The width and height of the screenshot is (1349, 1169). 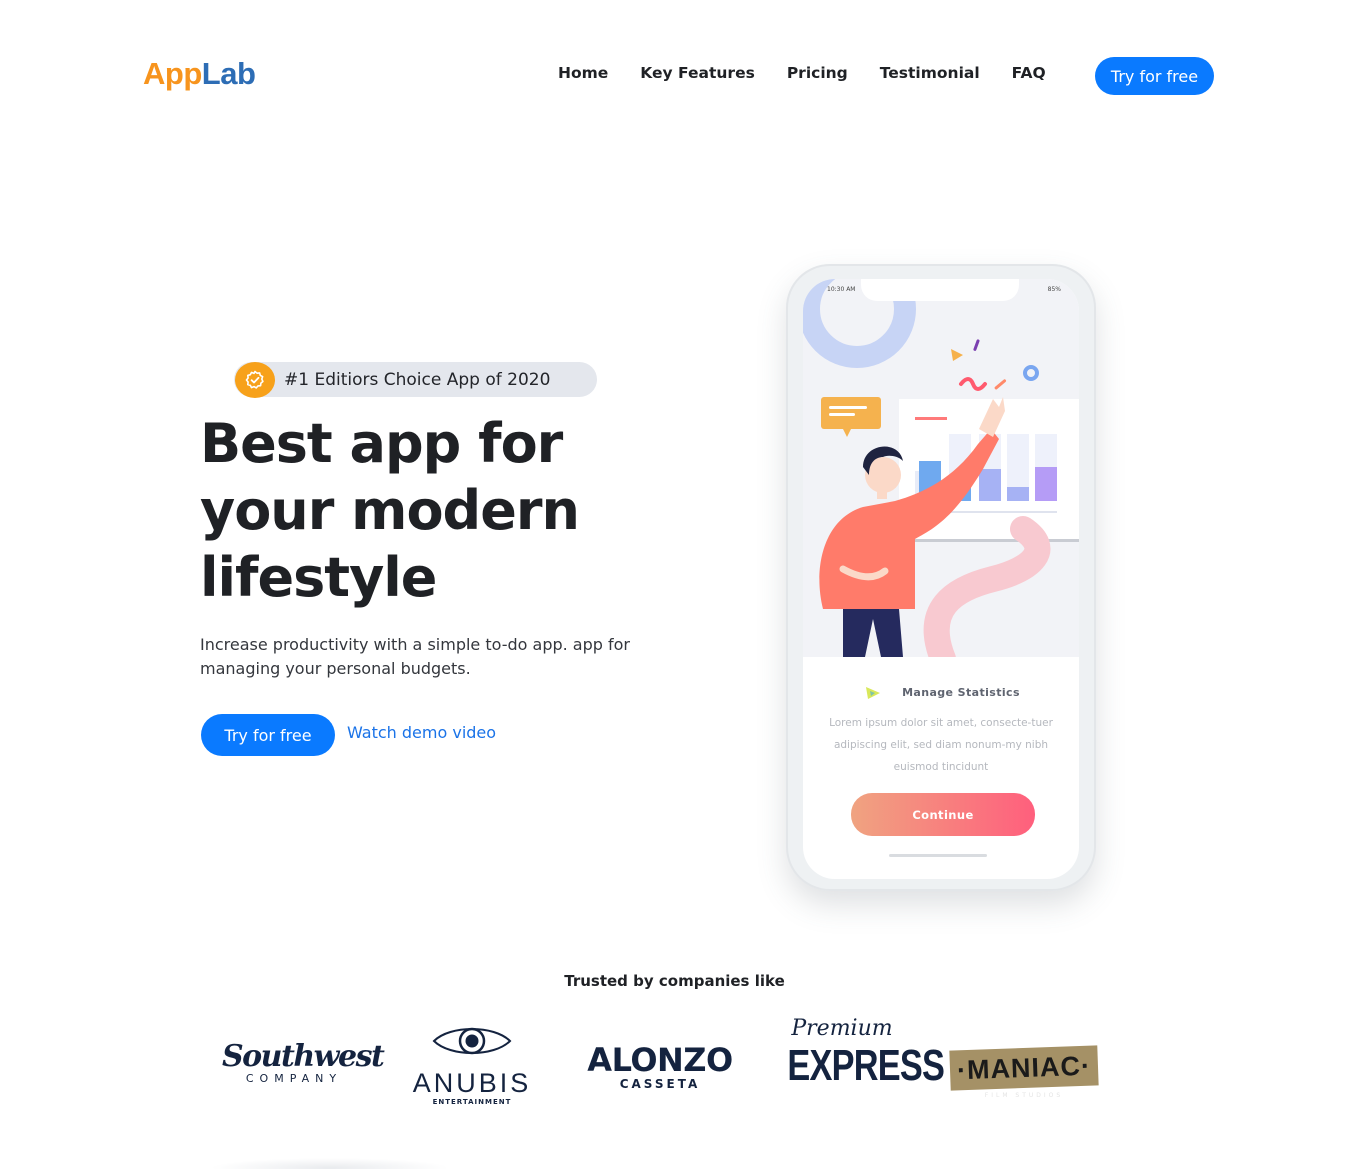 I want to click on maniac-name: ·MANIAC·, so click(x=1024, y=1067).